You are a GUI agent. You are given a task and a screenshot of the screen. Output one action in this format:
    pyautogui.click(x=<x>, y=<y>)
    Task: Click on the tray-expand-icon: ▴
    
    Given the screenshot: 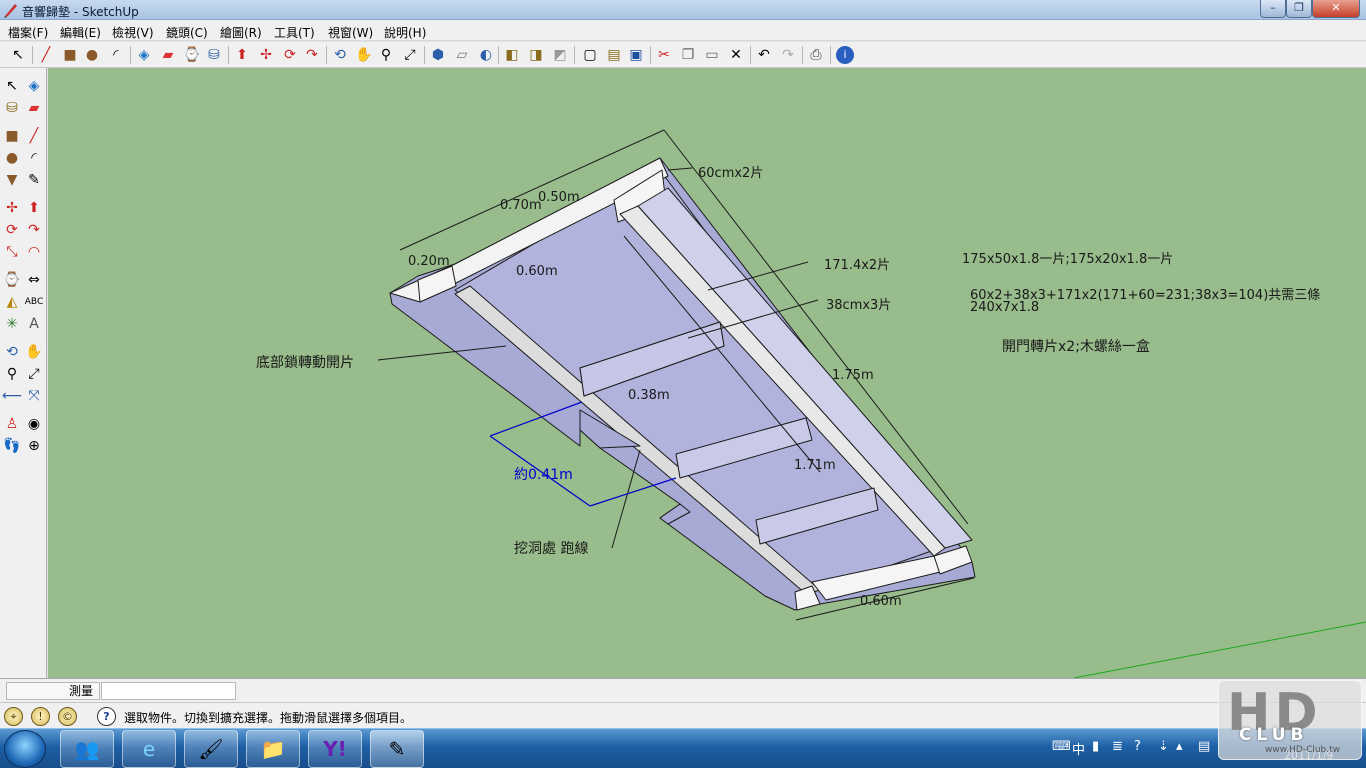 What is the action you would take?
    pyautogui.click(x=1179, y=746)
    